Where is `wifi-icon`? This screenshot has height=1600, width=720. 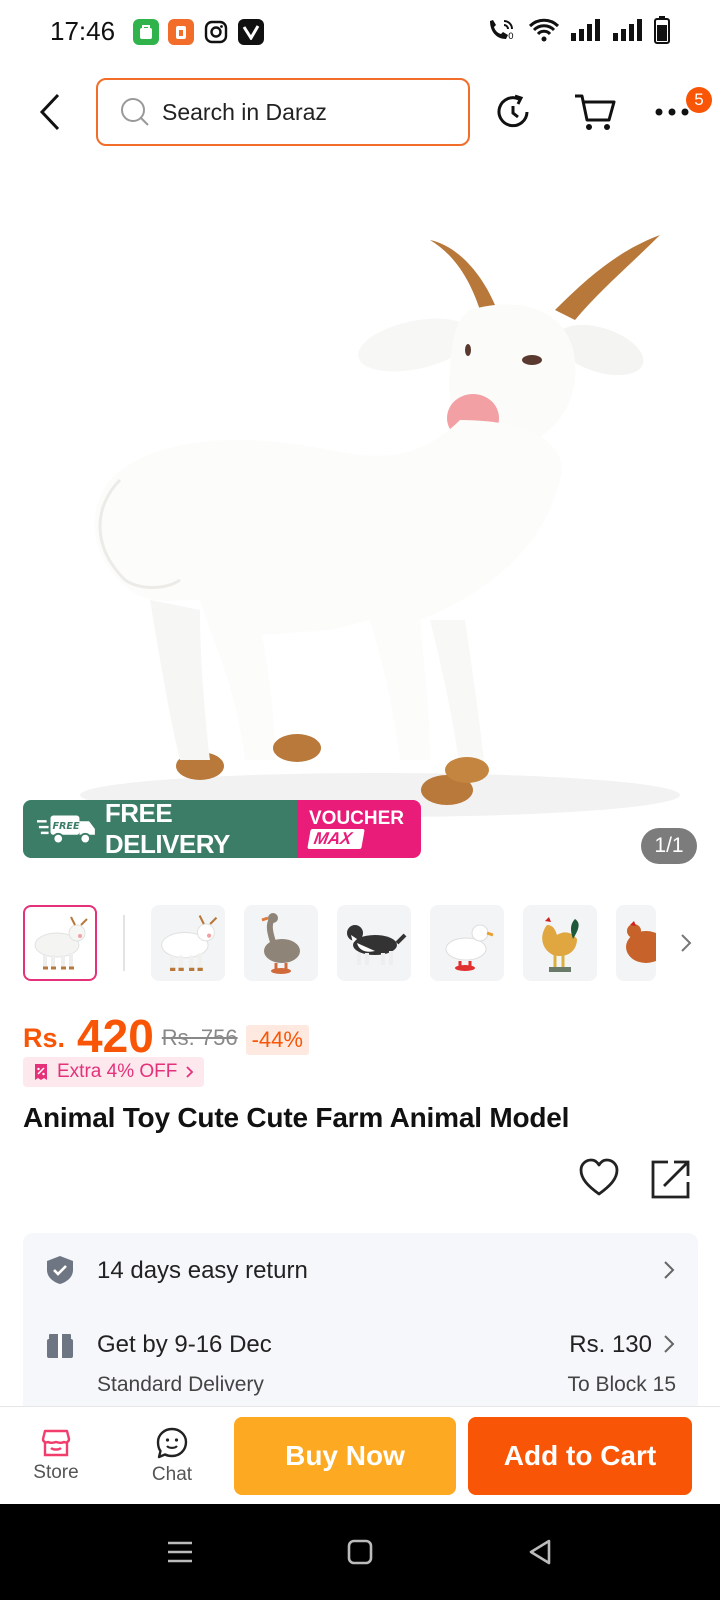
wifi-icon is located at coordinates (544, 30).